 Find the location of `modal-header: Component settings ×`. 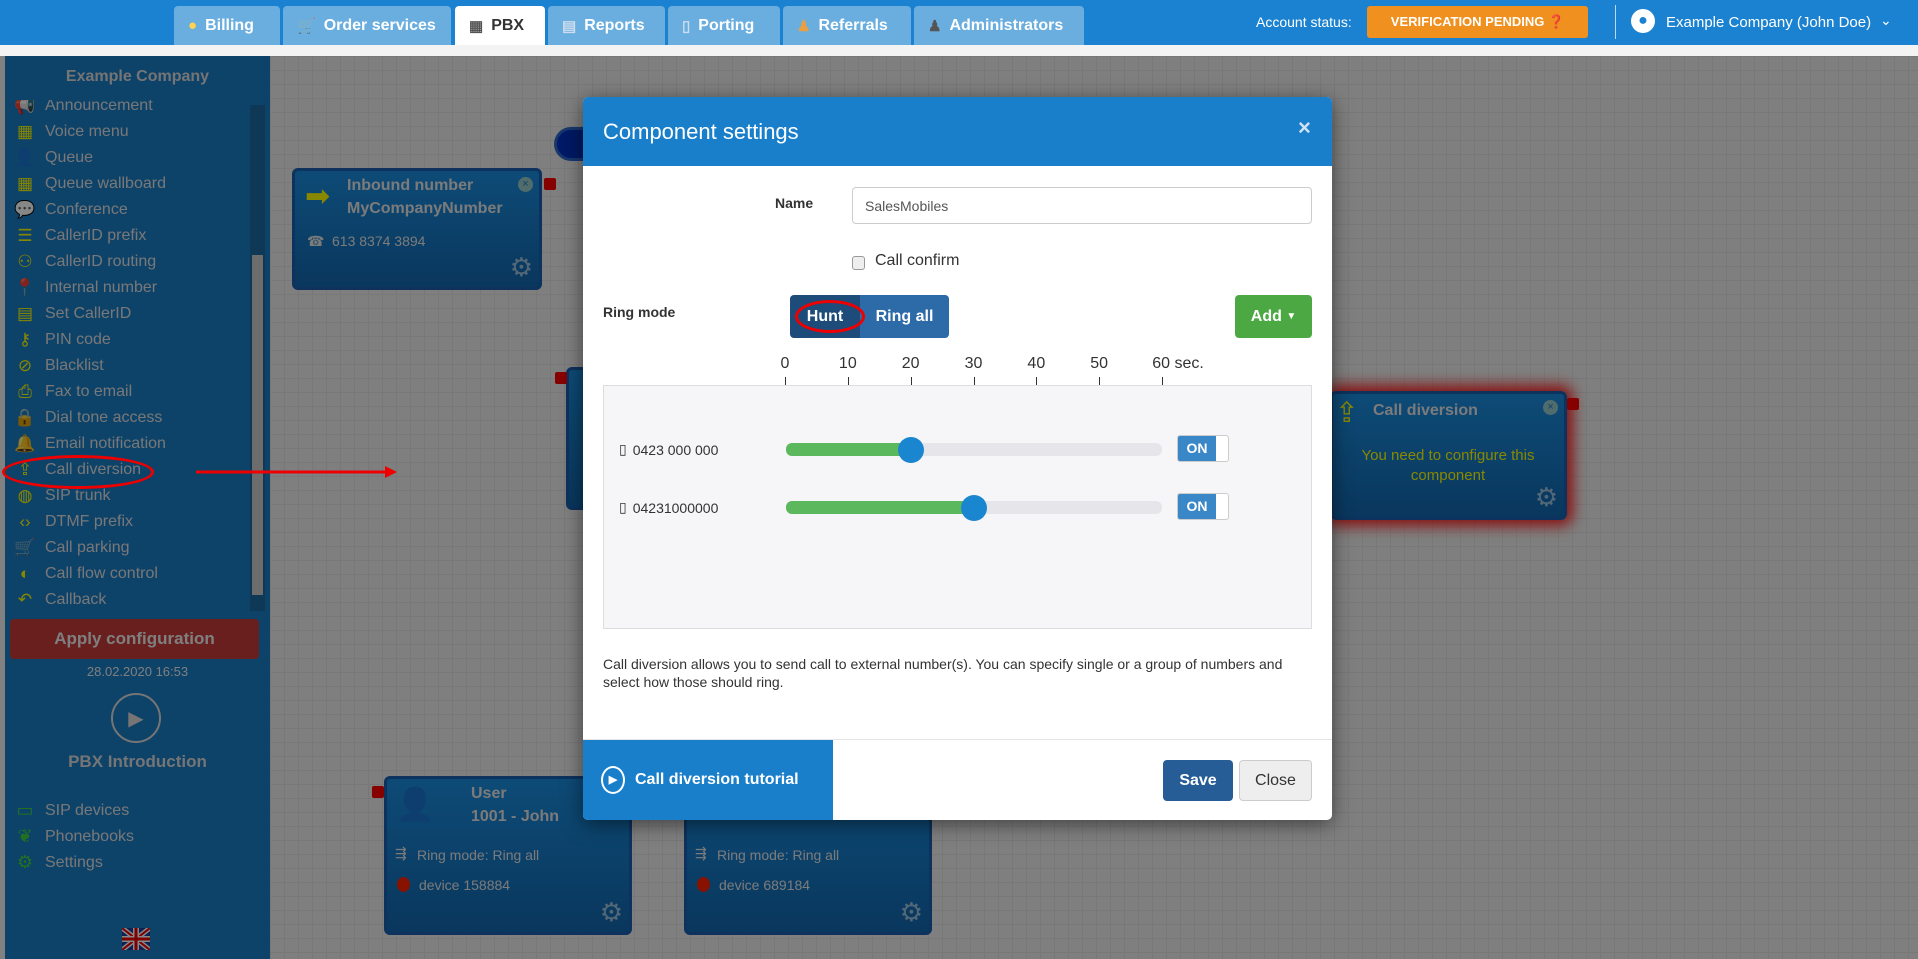

modal-header: Component settings × is located at coordinates (957, 131).